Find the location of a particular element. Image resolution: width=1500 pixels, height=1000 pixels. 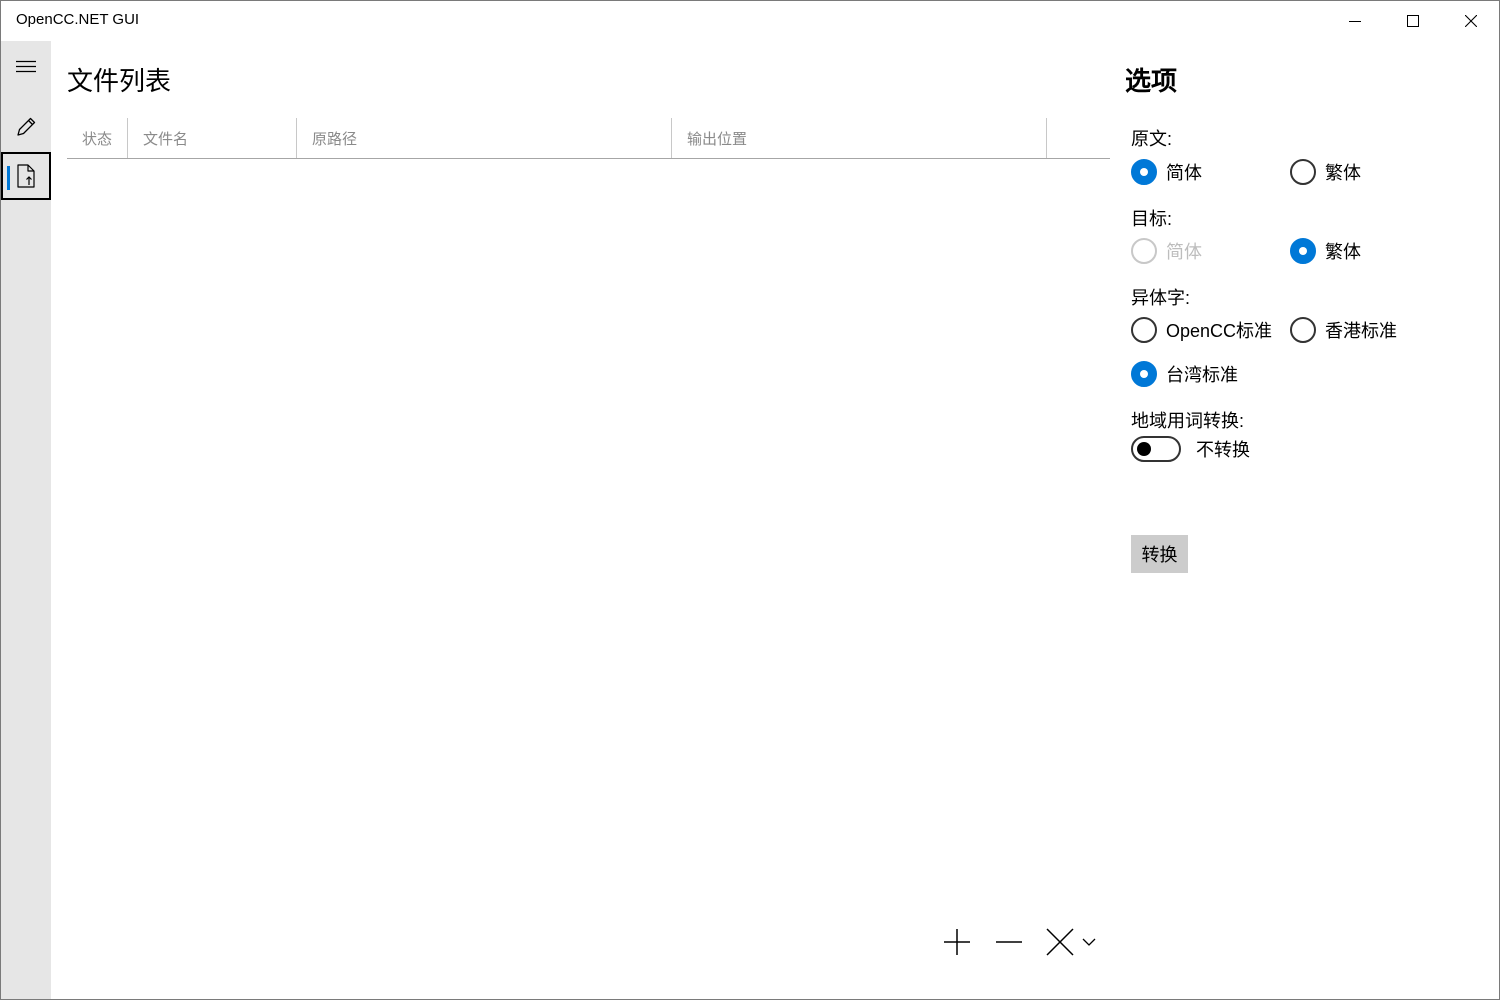

clear-files-split-button is located at coordinates (1071, 942).